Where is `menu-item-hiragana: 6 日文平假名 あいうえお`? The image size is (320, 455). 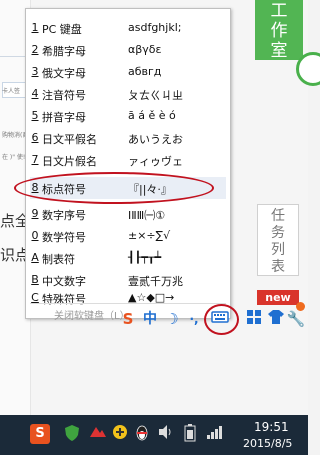 menu-item-hiragana: 6 日文平假名 あいうえお is located at coordinates (128, 138).